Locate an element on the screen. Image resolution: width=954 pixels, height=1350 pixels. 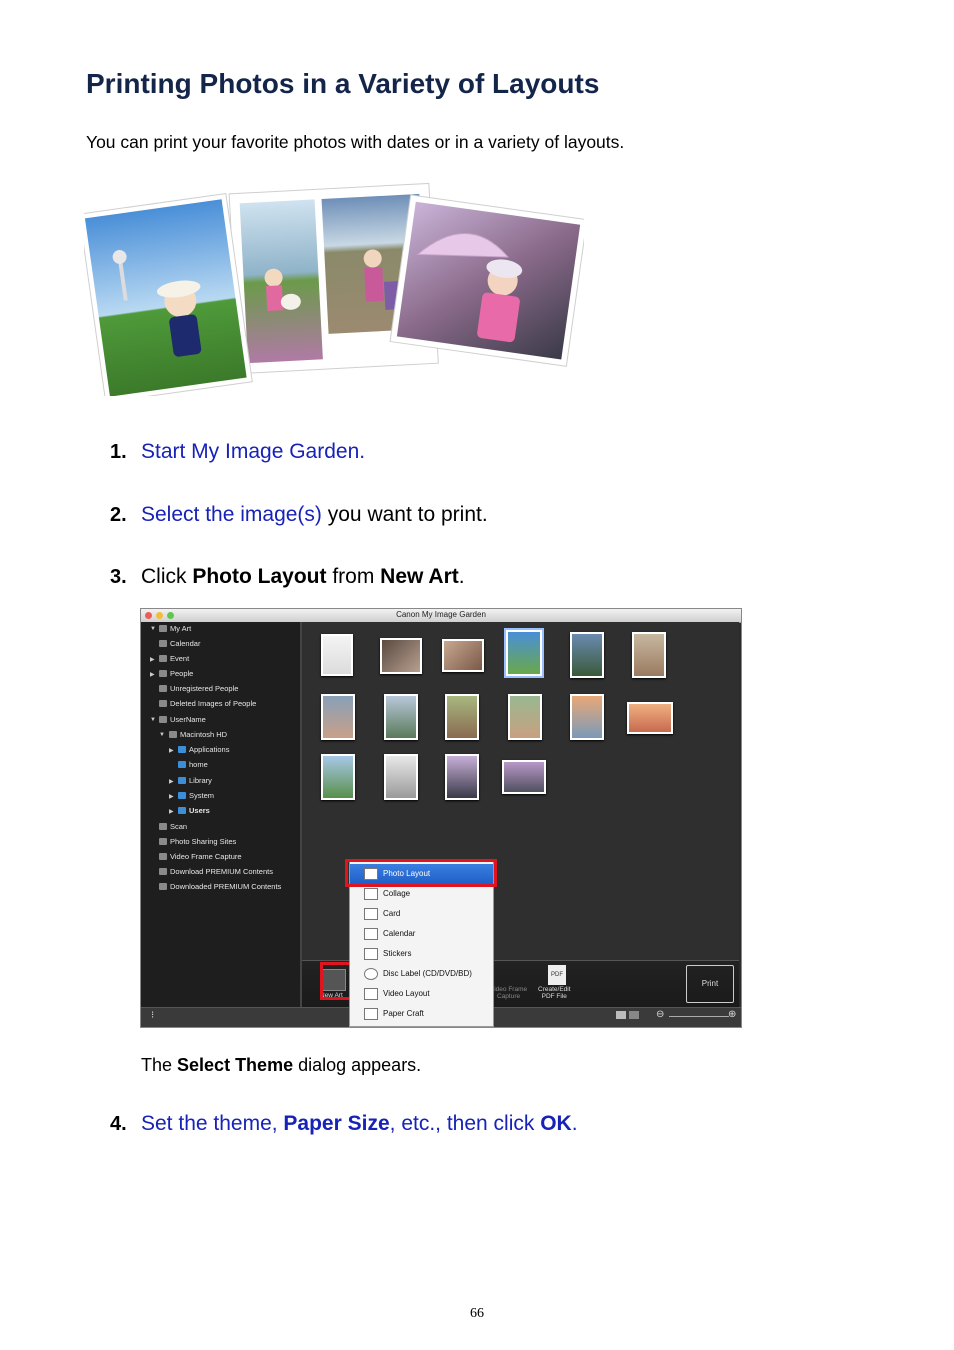
step-3-post: . is located at coordinates (461, 576).